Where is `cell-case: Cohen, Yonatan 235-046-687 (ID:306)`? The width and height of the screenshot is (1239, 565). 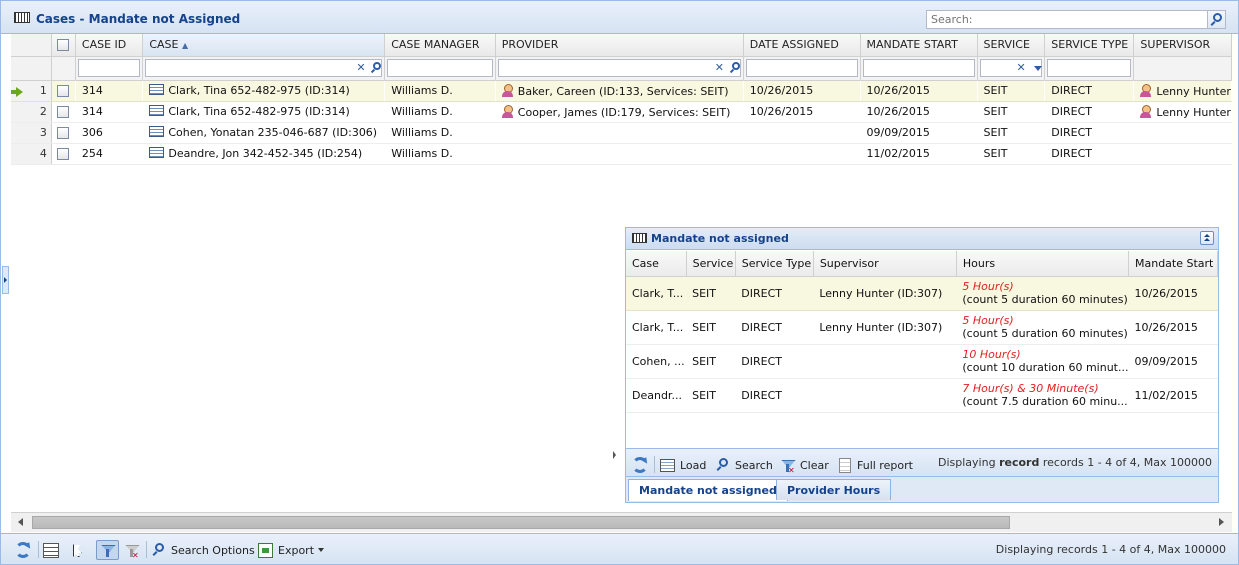 cell-case: Cohen, Yonatan 235-046-687 (ID:306) is located at coordinates (264, 133).